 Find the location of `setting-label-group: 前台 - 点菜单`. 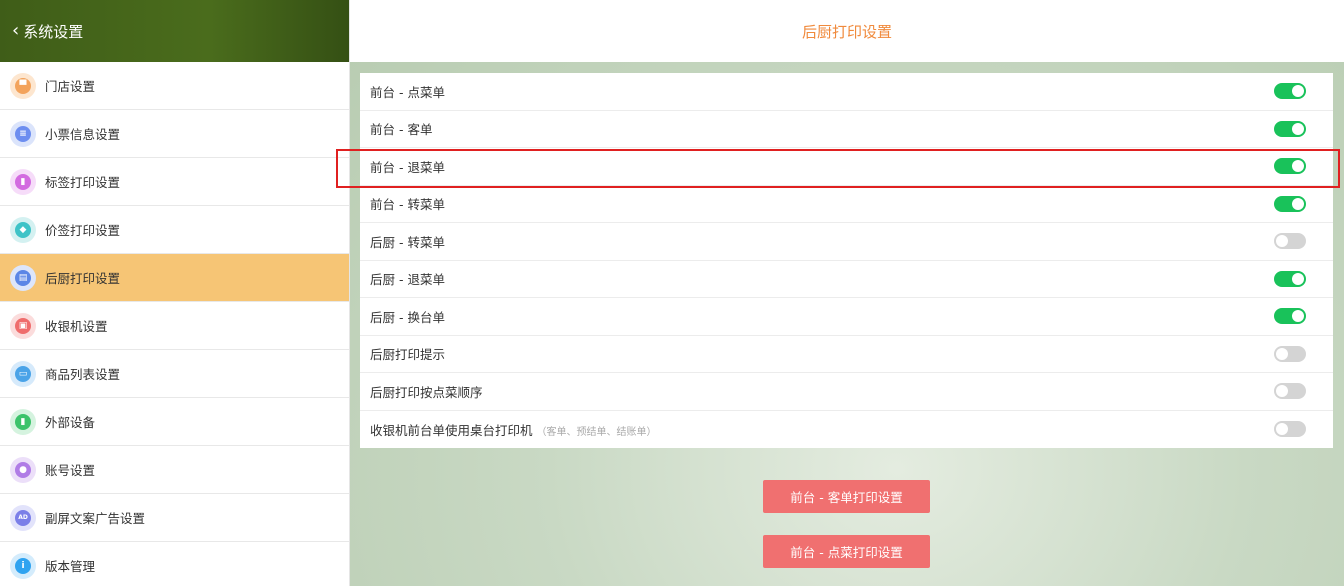

setting-label-group: 前台 - 点菜单 is located at coordinates (407, 91).